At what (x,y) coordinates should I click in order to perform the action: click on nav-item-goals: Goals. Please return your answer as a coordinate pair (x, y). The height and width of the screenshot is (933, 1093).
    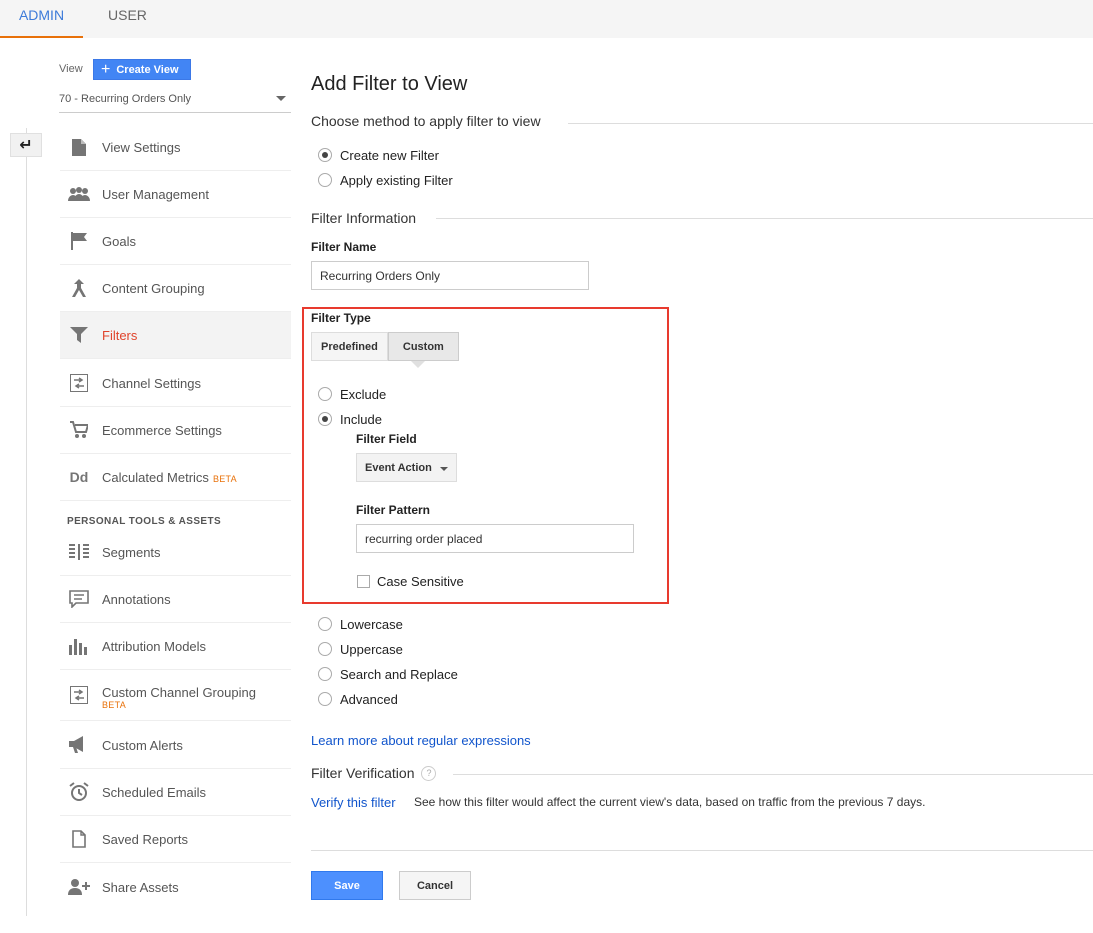
    Looking at the image, I should click on (175, 241).